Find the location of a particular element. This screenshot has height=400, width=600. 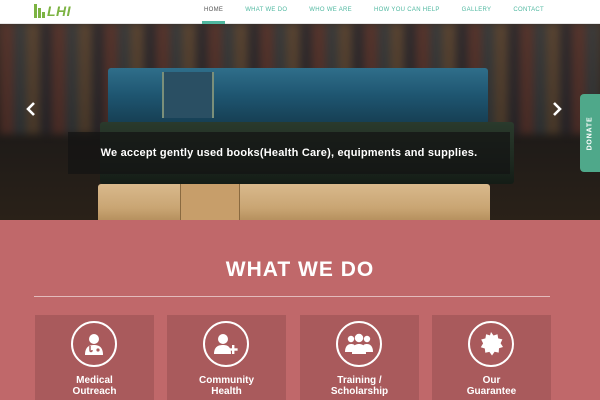

card-title-line1: Training / is located at coordinates (359, 380).